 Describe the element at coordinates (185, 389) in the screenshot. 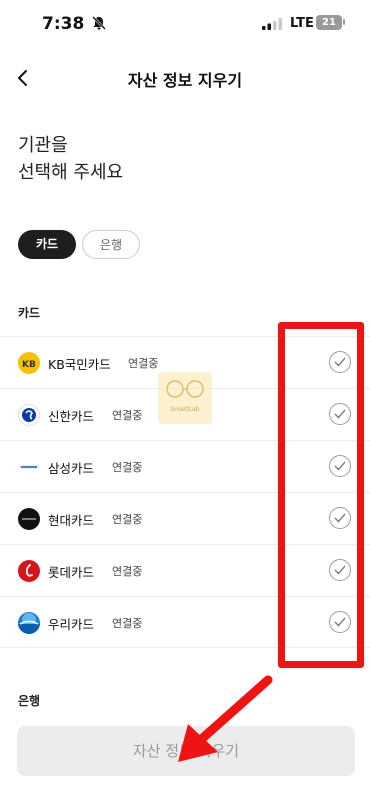

I see `glasses-icon` at that location.